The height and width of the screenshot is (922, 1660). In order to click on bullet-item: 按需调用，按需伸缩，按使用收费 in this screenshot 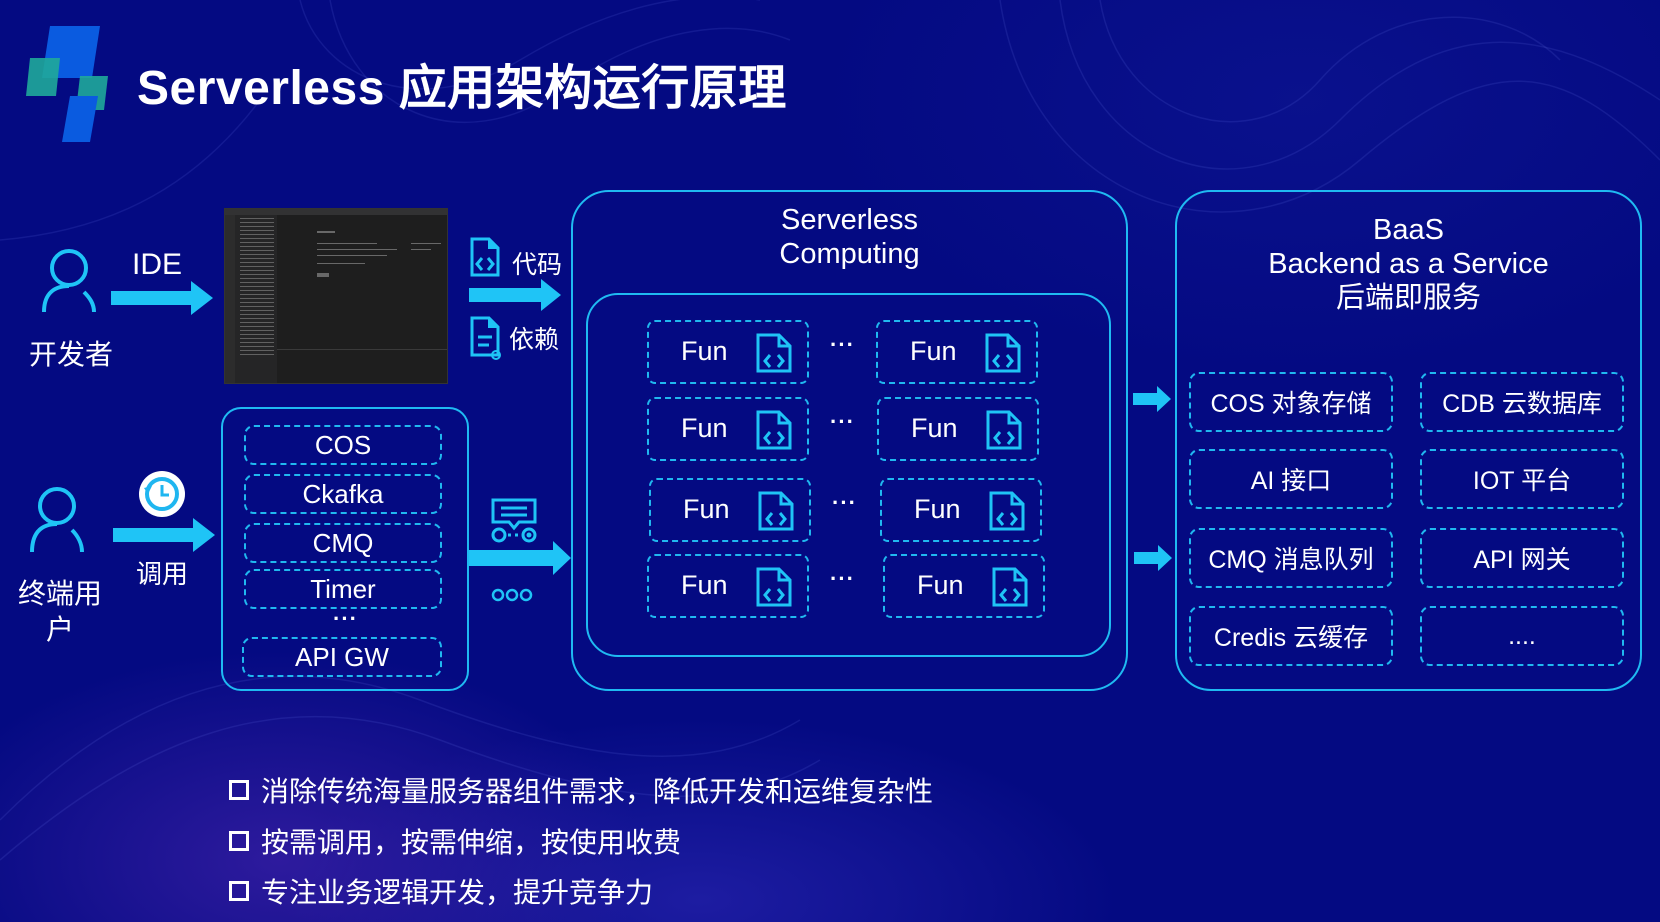, I will do `click(455, 841)`.